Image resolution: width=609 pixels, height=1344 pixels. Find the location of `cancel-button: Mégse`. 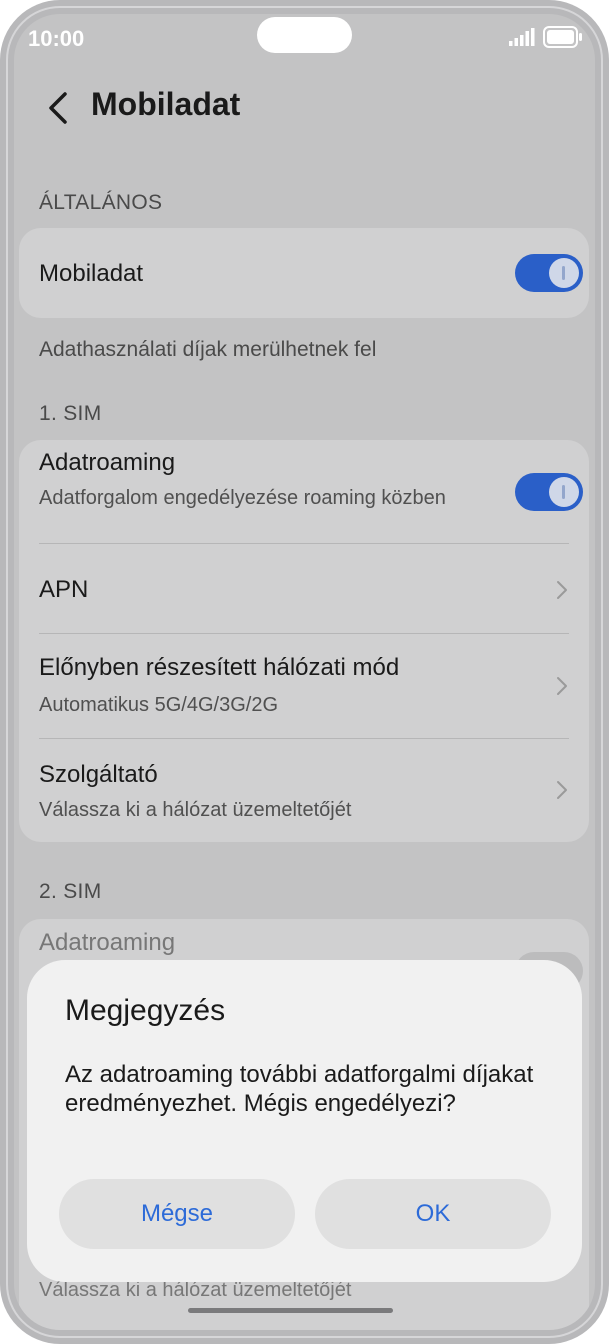

cancel-button: Mégse is located at coordinates (177, 1214).